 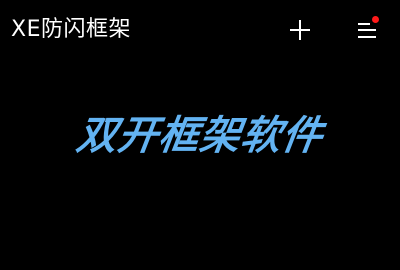 What do you see at coordinates (71, 29) in the screenshot?
I see `app-title: XE防闪框架` at bounding box center [71, 29].